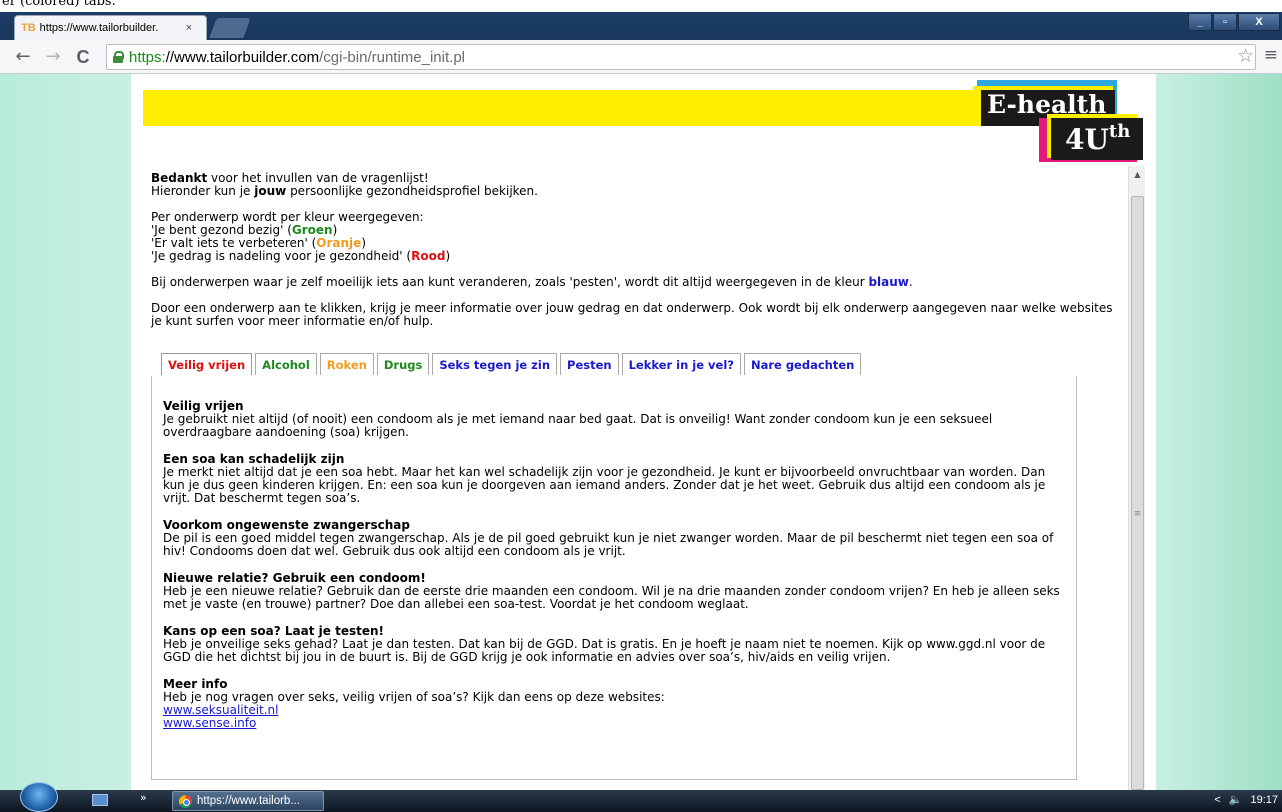 The width and height of the screenshot is (1282, 812). I want to click on show-desktop-icon, so click(100, 800).